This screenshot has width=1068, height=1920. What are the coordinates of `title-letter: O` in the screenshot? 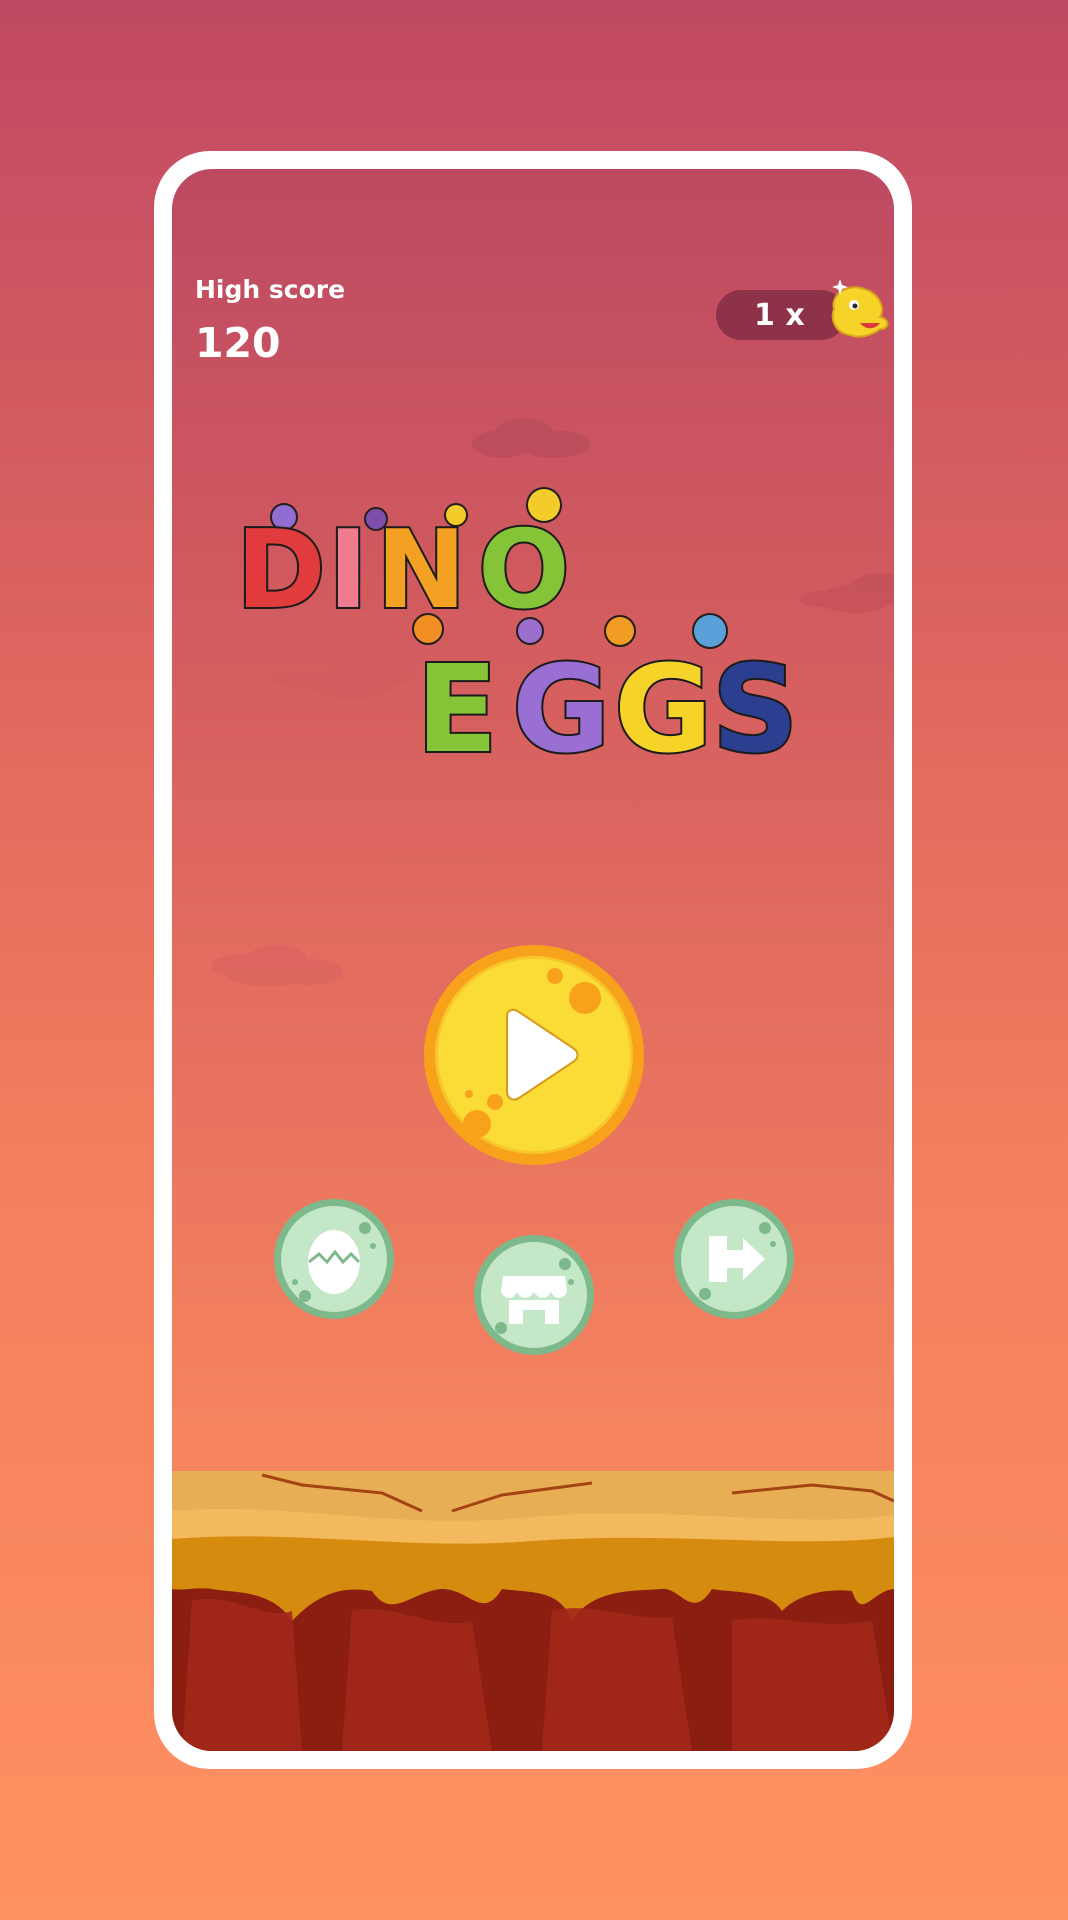 It's located at (524, 570).